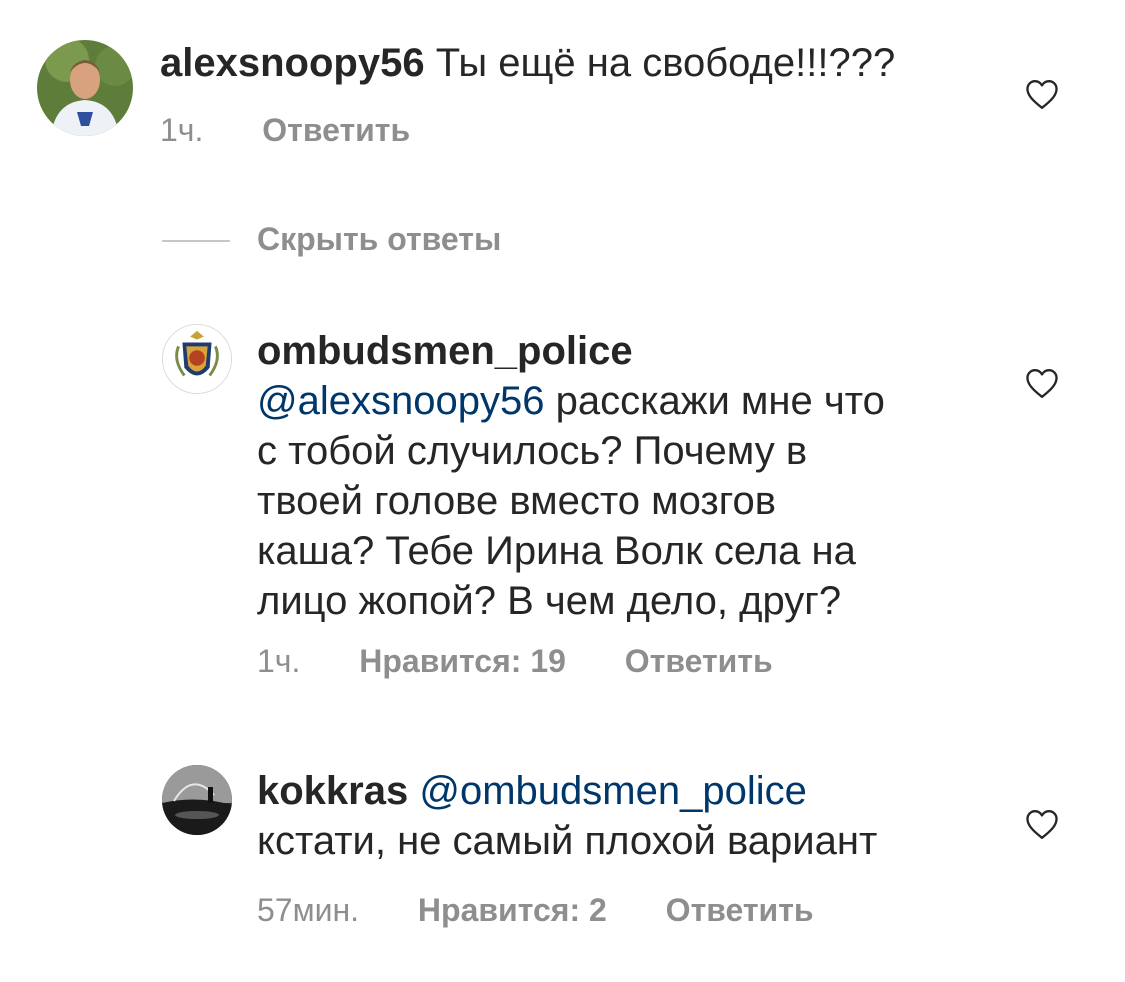 Image resolution: width=1125 pixels, height=982 pixels. What do you see at coordinates (332, 791) in the screenshot?
I see `comment-username: kokkras` at bounding box center [332, 791].